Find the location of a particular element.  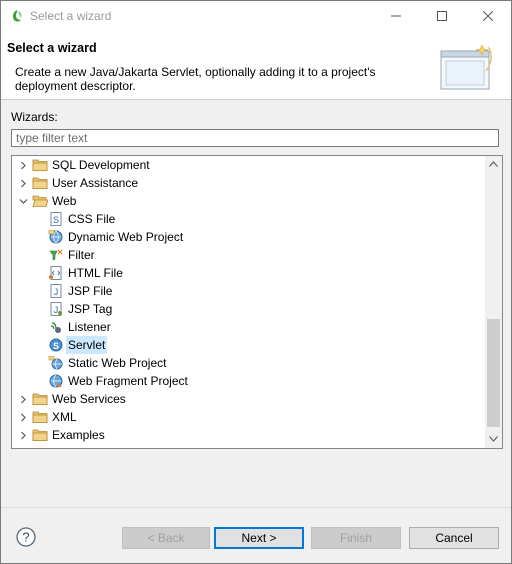

servlet-icon: S is located at coordinates (56, 345).